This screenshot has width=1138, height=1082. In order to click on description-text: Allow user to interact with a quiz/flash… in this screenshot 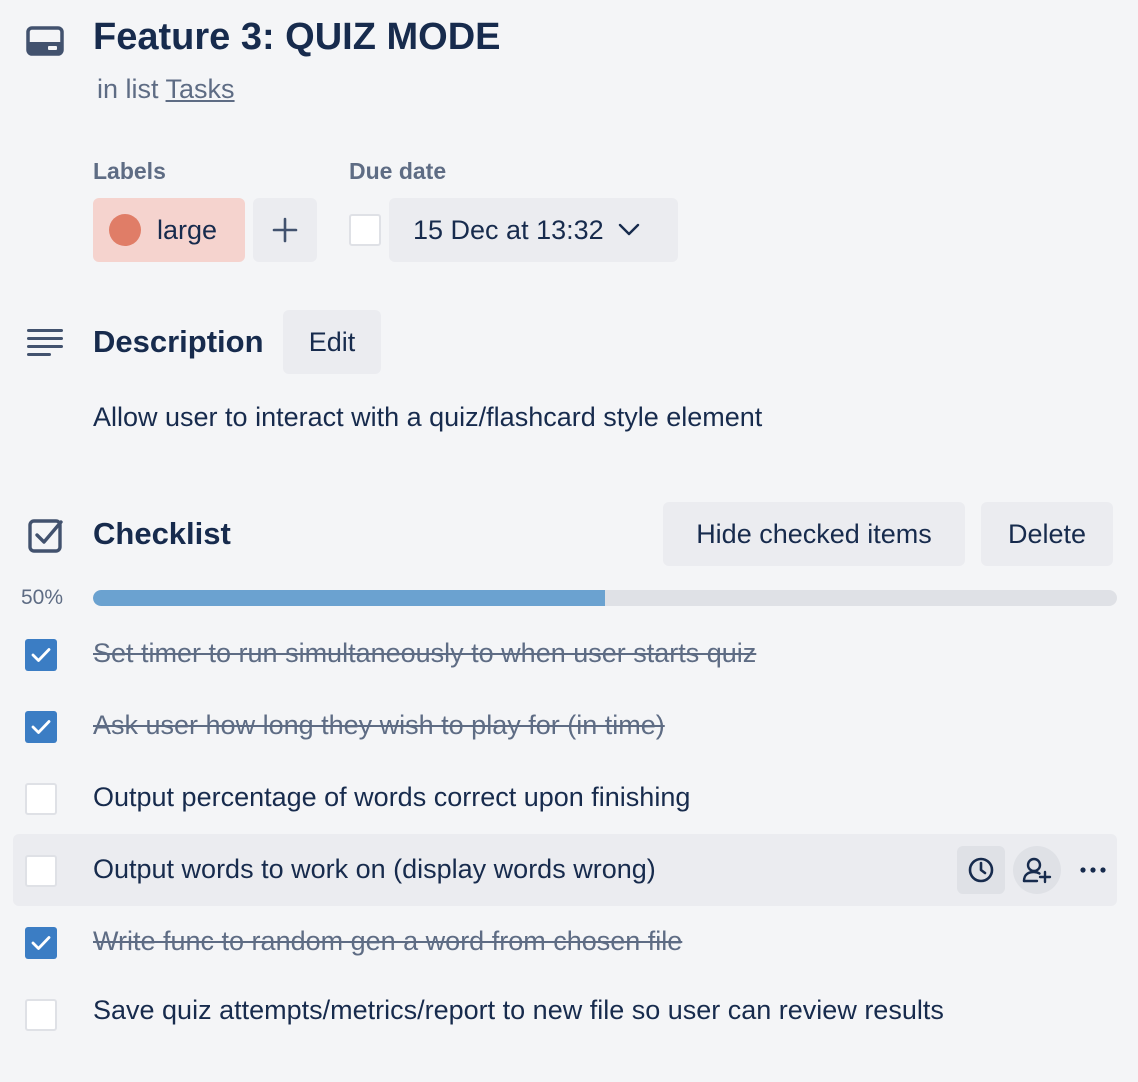, I will do `click(427, 417)`.